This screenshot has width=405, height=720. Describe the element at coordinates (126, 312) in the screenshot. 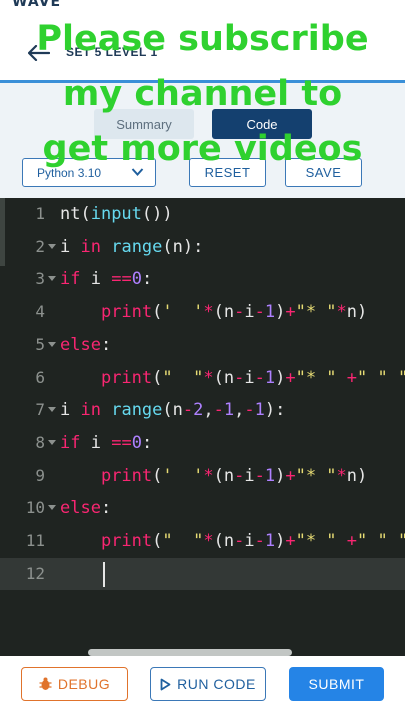

I see `code-token: print` at that location.